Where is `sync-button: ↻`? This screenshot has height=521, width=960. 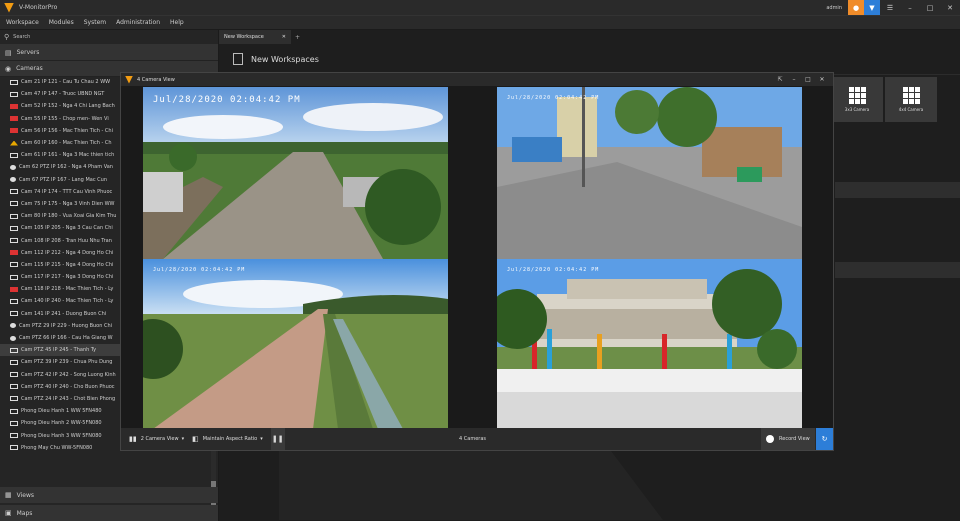 sync-button: ↻ is located at coordinates (824, 439).